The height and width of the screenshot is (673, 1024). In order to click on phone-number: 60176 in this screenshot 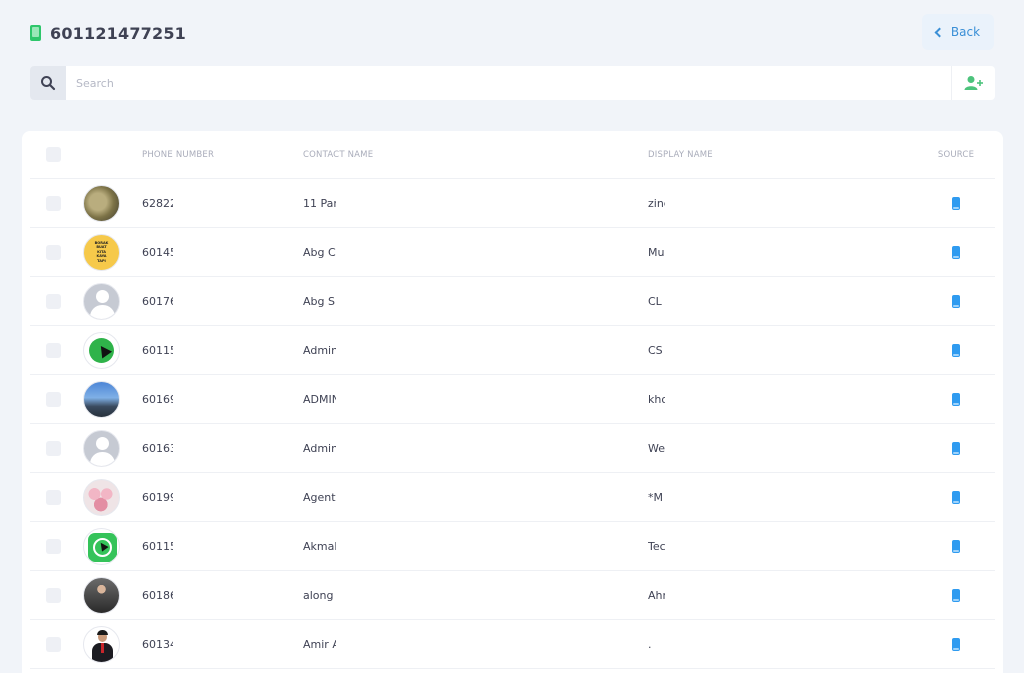, I will do `click(157, 301)`.